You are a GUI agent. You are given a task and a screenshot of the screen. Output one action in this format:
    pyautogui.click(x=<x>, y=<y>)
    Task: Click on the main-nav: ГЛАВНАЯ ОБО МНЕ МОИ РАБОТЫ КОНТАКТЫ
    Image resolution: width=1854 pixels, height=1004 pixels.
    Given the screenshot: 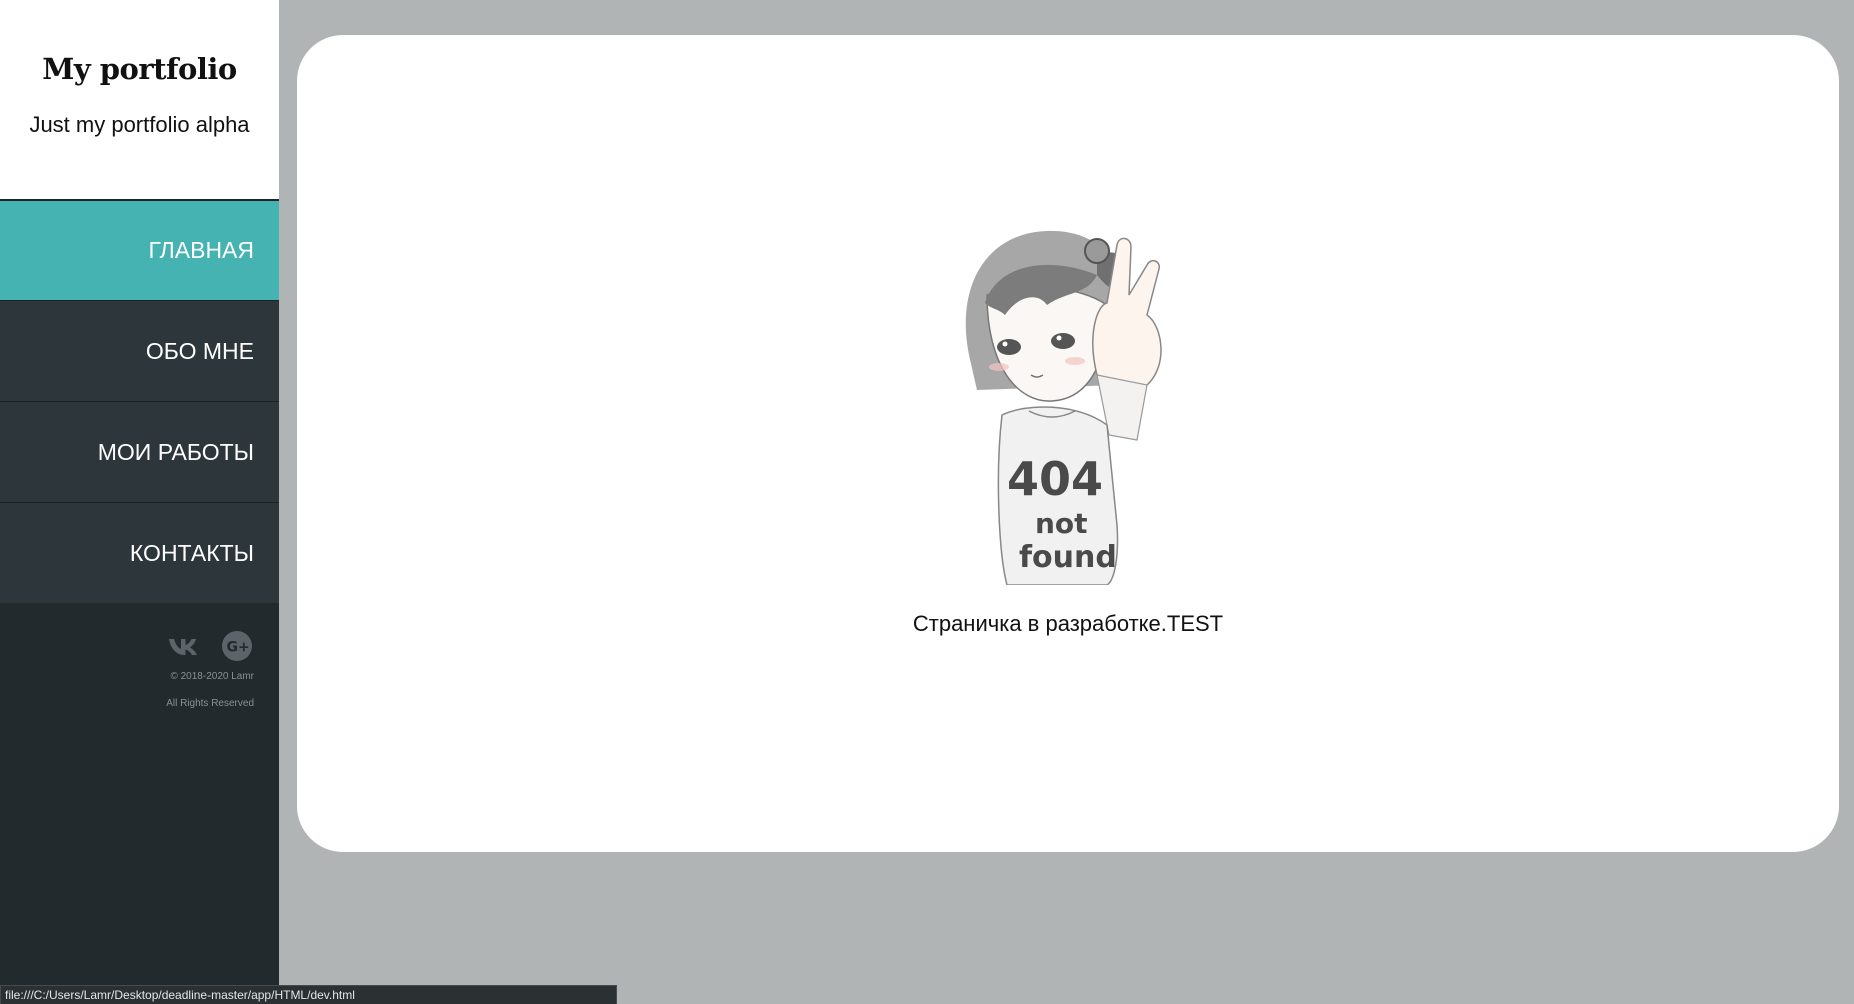 What is the action you would take?
    pyautogui.click(x=139, y=401)
    